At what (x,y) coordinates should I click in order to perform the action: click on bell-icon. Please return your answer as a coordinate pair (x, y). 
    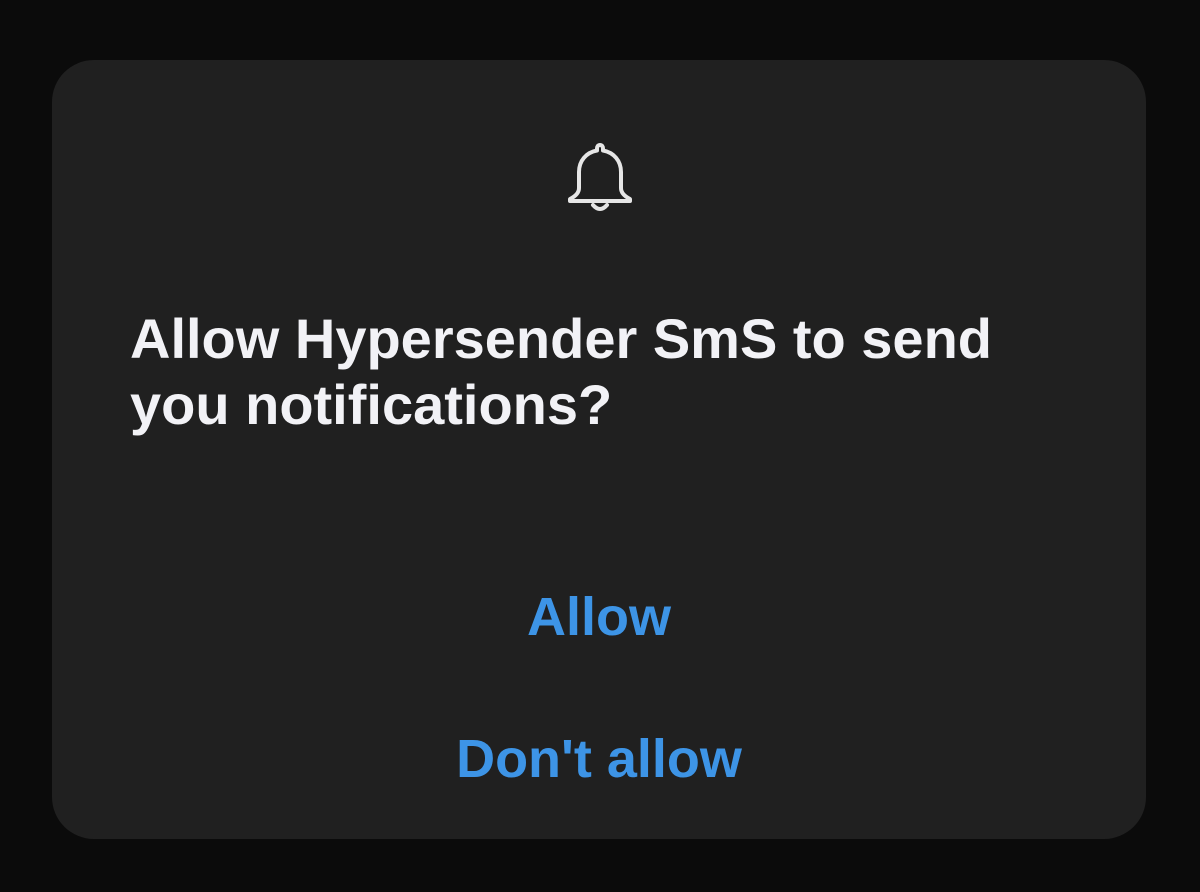
    Looking at the image, I should click on (600, 177).